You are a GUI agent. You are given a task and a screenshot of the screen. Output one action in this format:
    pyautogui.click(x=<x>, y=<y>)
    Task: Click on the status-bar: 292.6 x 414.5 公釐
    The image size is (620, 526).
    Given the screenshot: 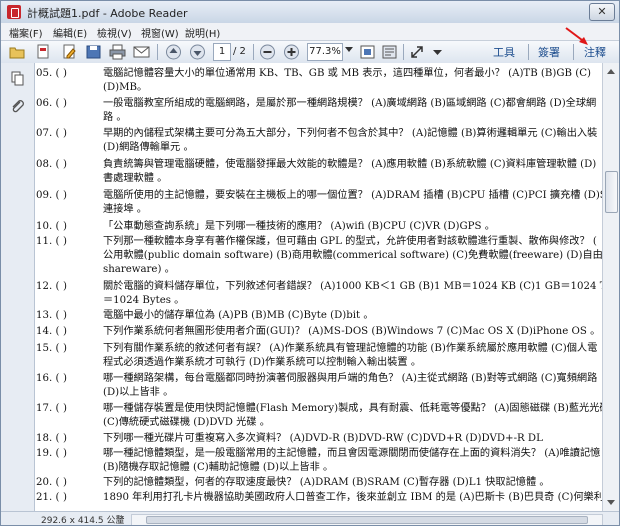 What is the action you would take?
    pyautogui.click(x=310, y=518)
    